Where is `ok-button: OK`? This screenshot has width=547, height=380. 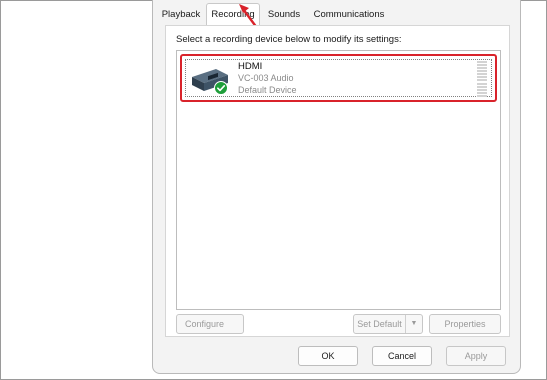 ok-button: OK is located at coordinates (328, 356).